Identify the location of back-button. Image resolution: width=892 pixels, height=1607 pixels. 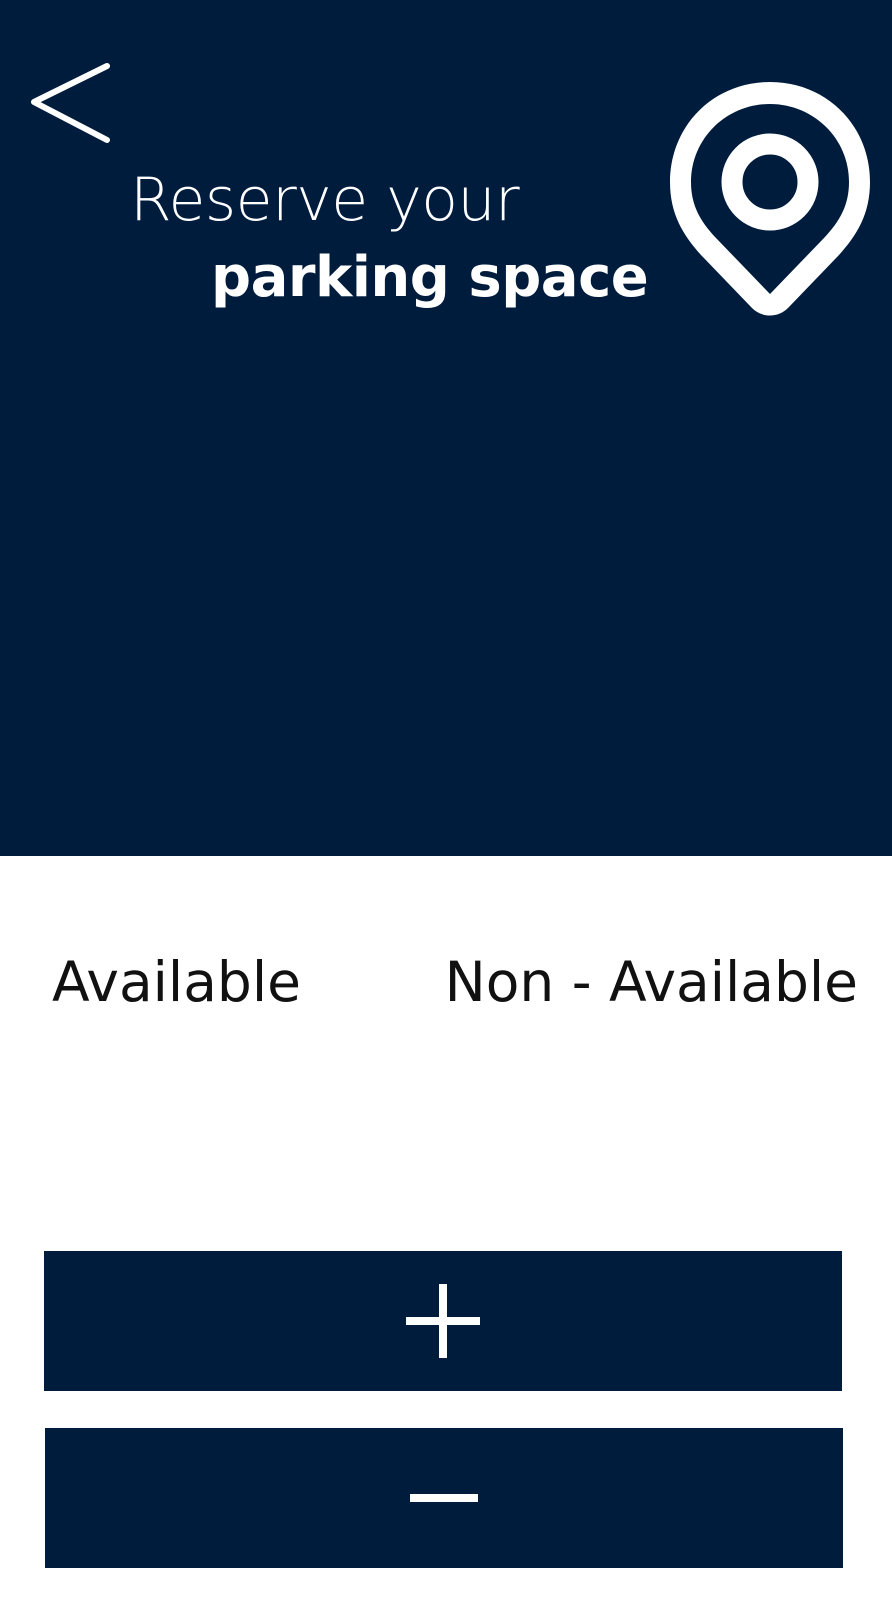
(73, 105).